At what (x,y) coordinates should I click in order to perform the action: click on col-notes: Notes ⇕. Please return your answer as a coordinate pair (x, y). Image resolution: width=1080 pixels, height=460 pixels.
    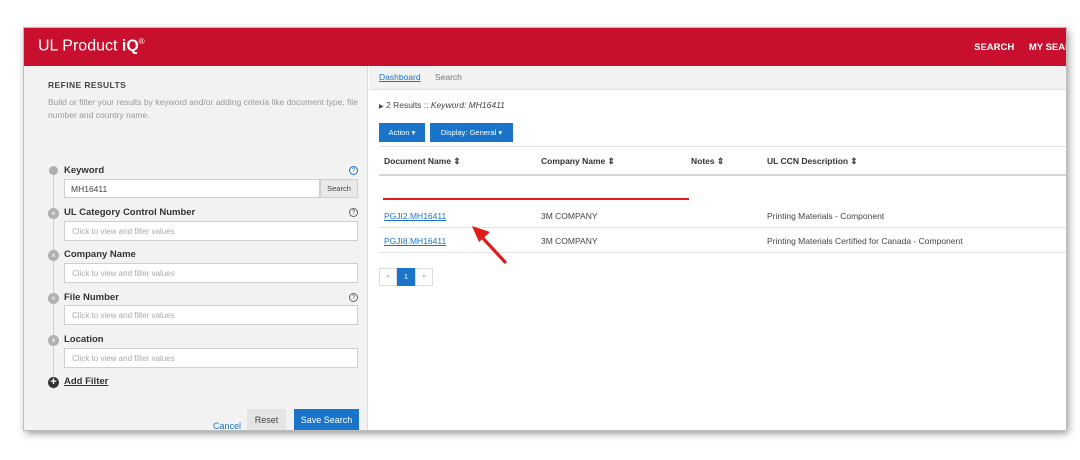
    Looking at the image, I should click on (707, 161).